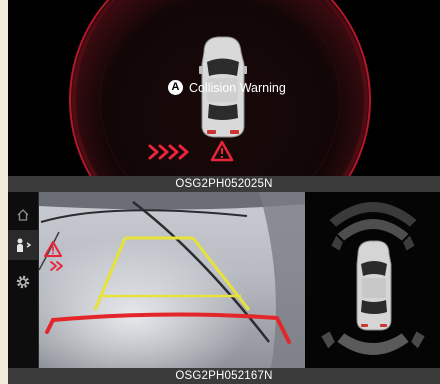  I want to click on parking-sensor-view, so click(373, 280).